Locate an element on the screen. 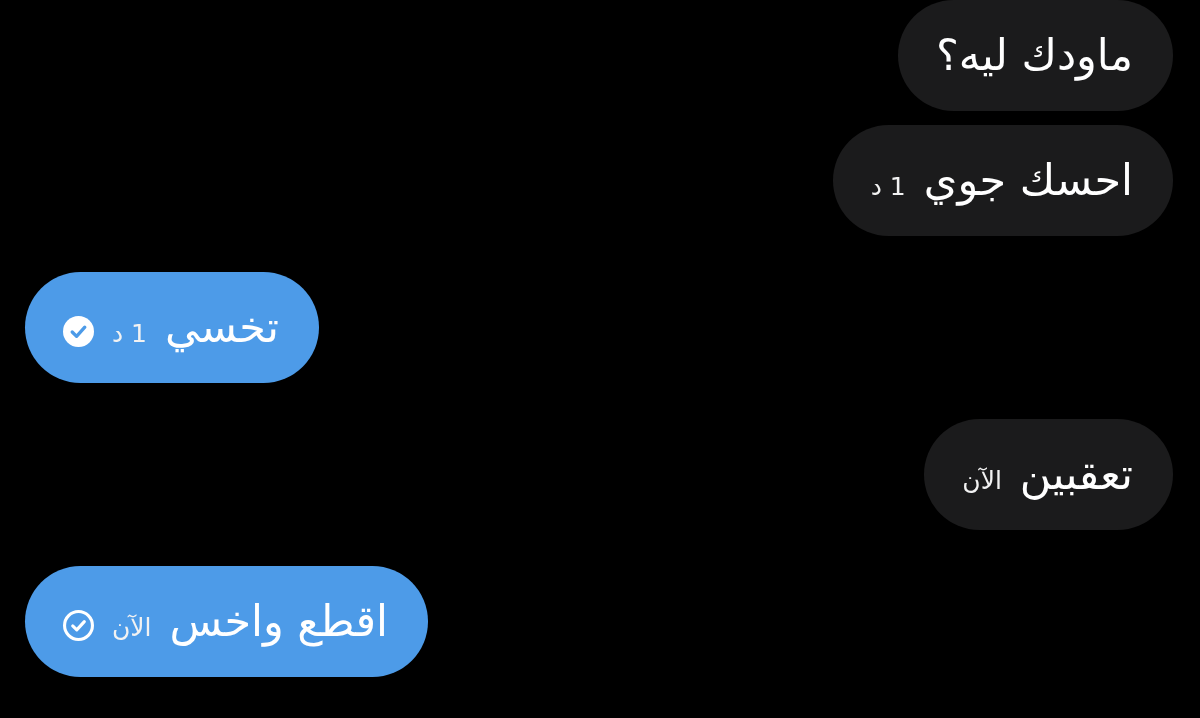 The height and width of the screenshot is (718, 1200). message-text: اقطع واخس is located at coordinates (279, 621).